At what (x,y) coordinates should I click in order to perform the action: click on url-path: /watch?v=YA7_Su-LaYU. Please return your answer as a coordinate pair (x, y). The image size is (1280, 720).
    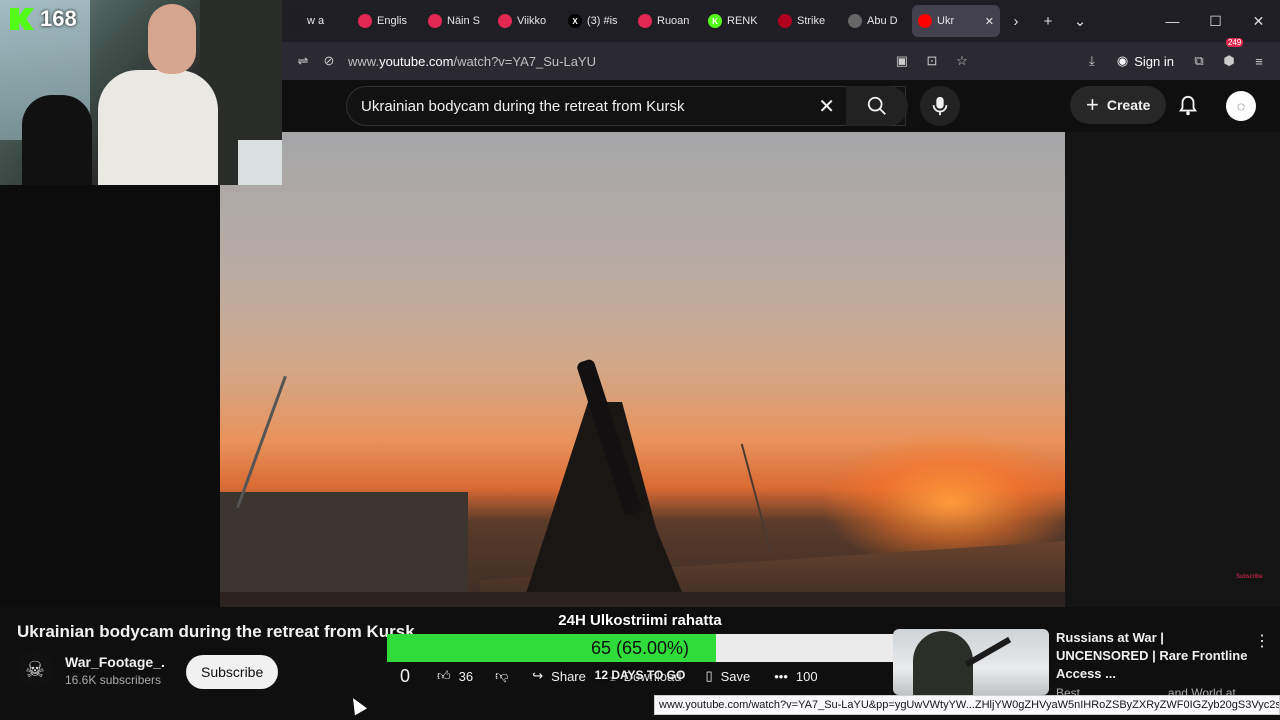
    Looking at the image, I should click on (524, 61).